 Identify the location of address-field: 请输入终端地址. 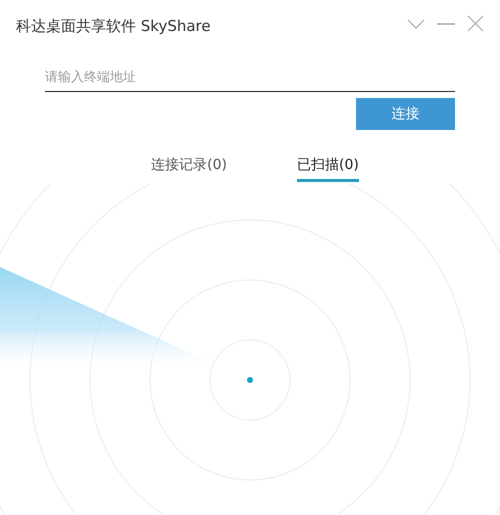
(250, 79).